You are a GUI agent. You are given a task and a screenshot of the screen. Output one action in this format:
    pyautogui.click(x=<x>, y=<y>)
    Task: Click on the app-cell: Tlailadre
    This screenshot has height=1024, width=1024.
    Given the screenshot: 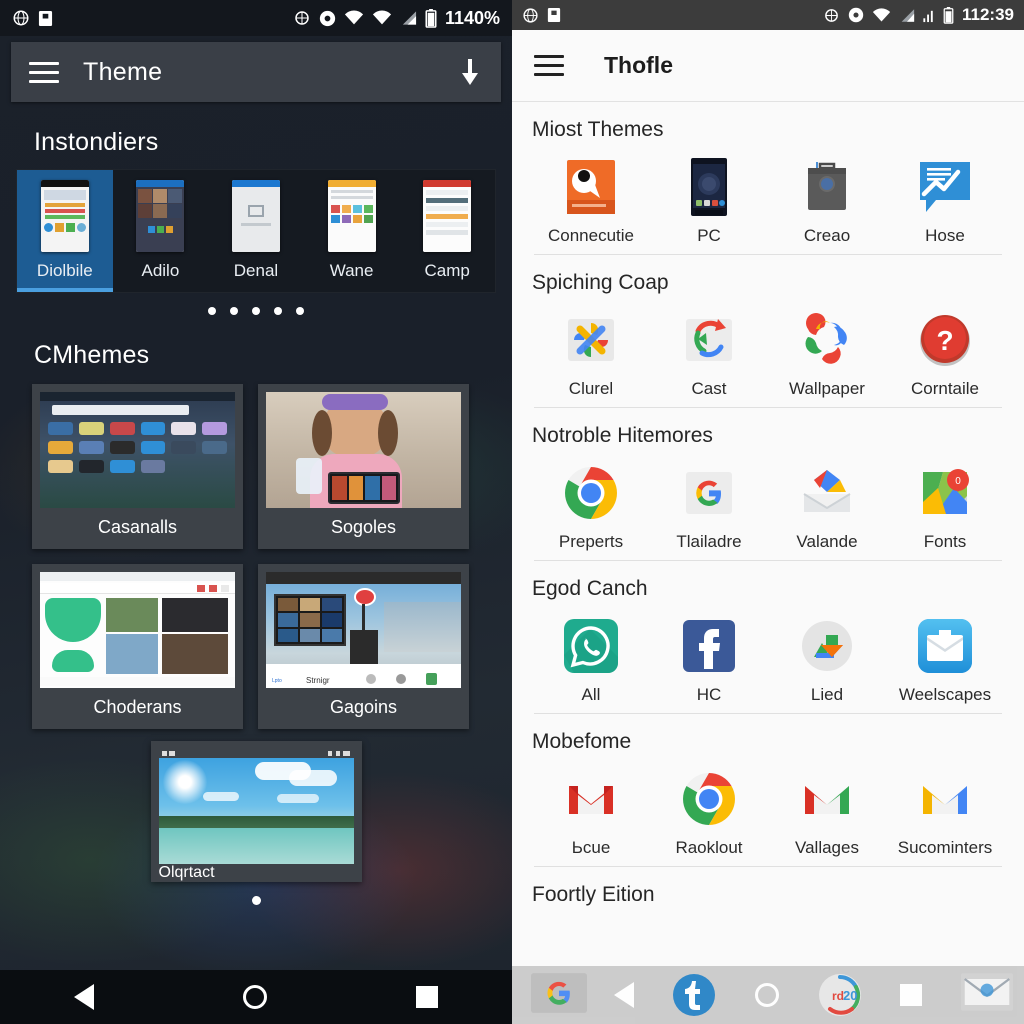 What is the action you would take?
    pyautogui.click(x=709, y=506)
    